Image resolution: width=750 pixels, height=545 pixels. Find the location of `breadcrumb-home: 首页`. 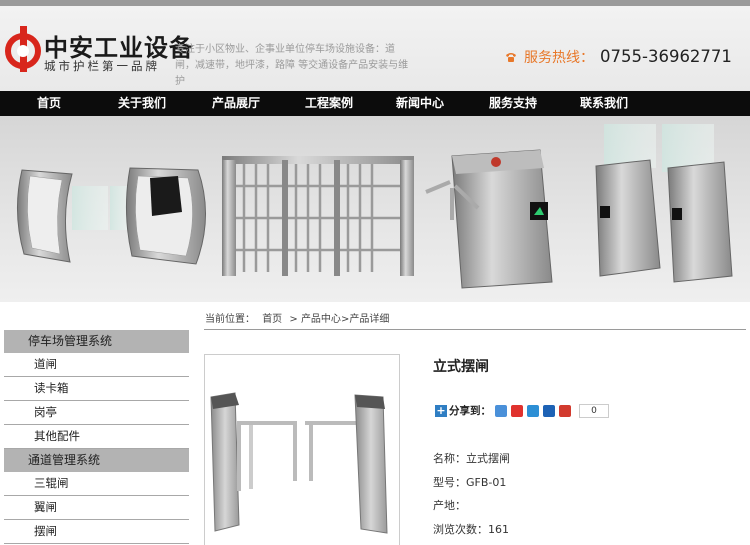

breadcrumb-home: 首页 is located at coordinates (272, 319).